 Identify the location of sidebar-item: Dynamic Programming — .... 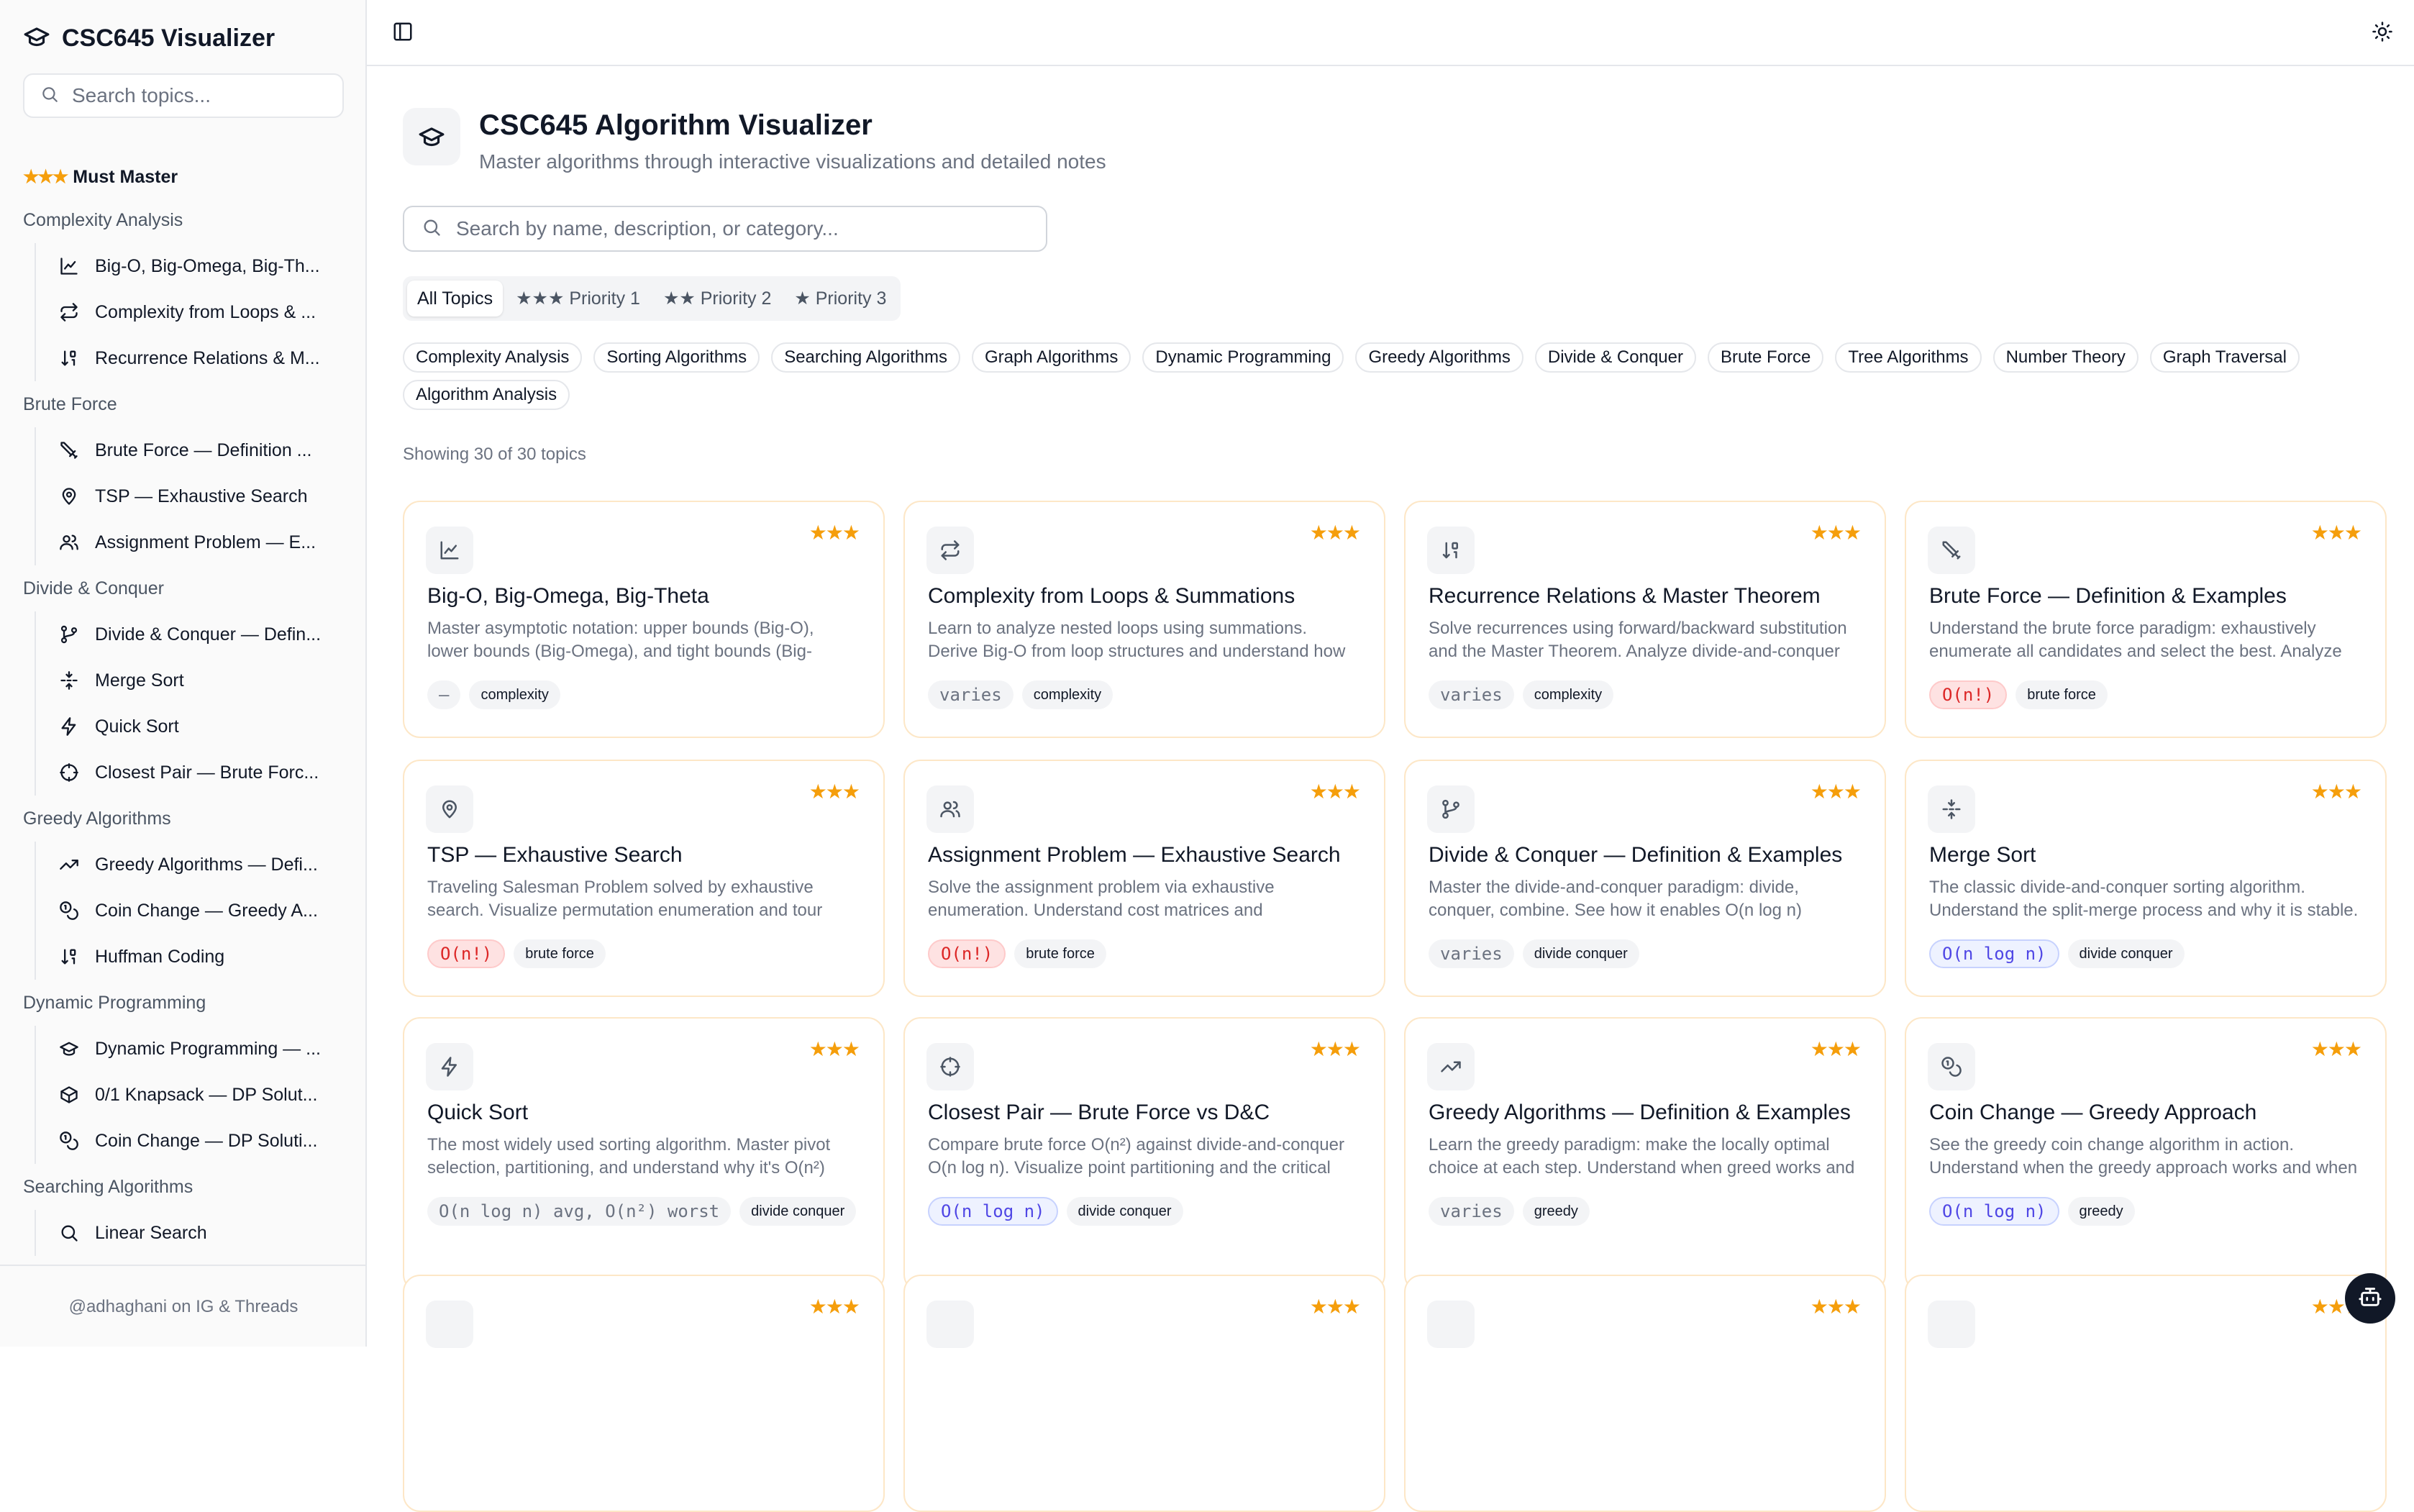
(202, 1049).